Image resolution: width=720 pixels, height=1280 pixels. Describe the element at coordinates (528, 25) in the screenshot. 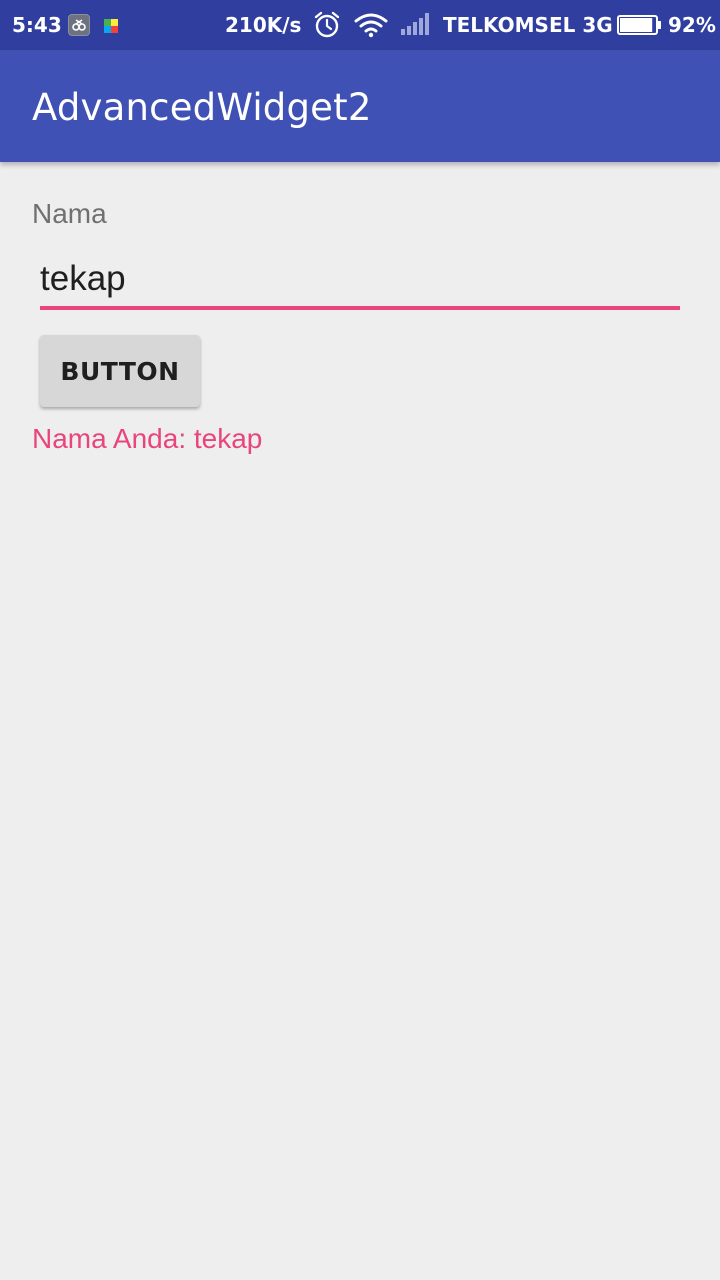

I see `carrier-name: TELKOMSEL 3G` at that location.